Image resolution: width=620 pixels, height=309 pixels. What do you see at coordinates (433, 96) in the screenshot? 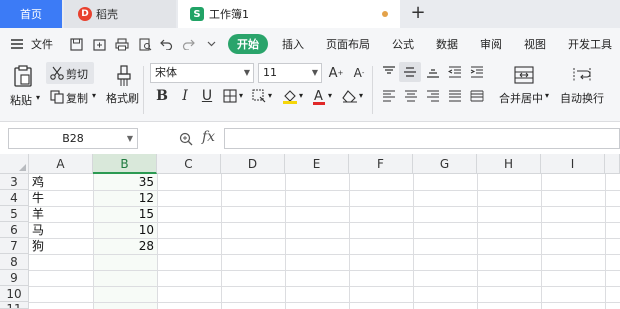
I see `align-right-icon` at bounding box center [433, 96].